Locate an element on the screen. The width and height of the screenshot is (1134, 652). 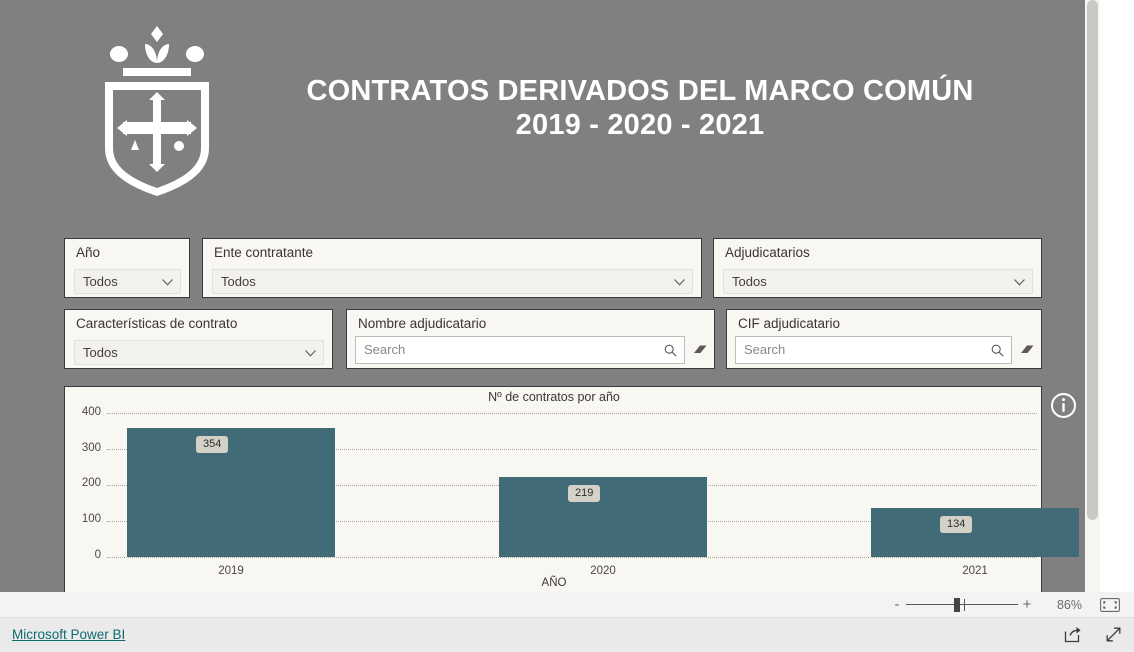
slicer-caracteristicas-contrato-label: Características de contrato is located at coordinates (157, 323).